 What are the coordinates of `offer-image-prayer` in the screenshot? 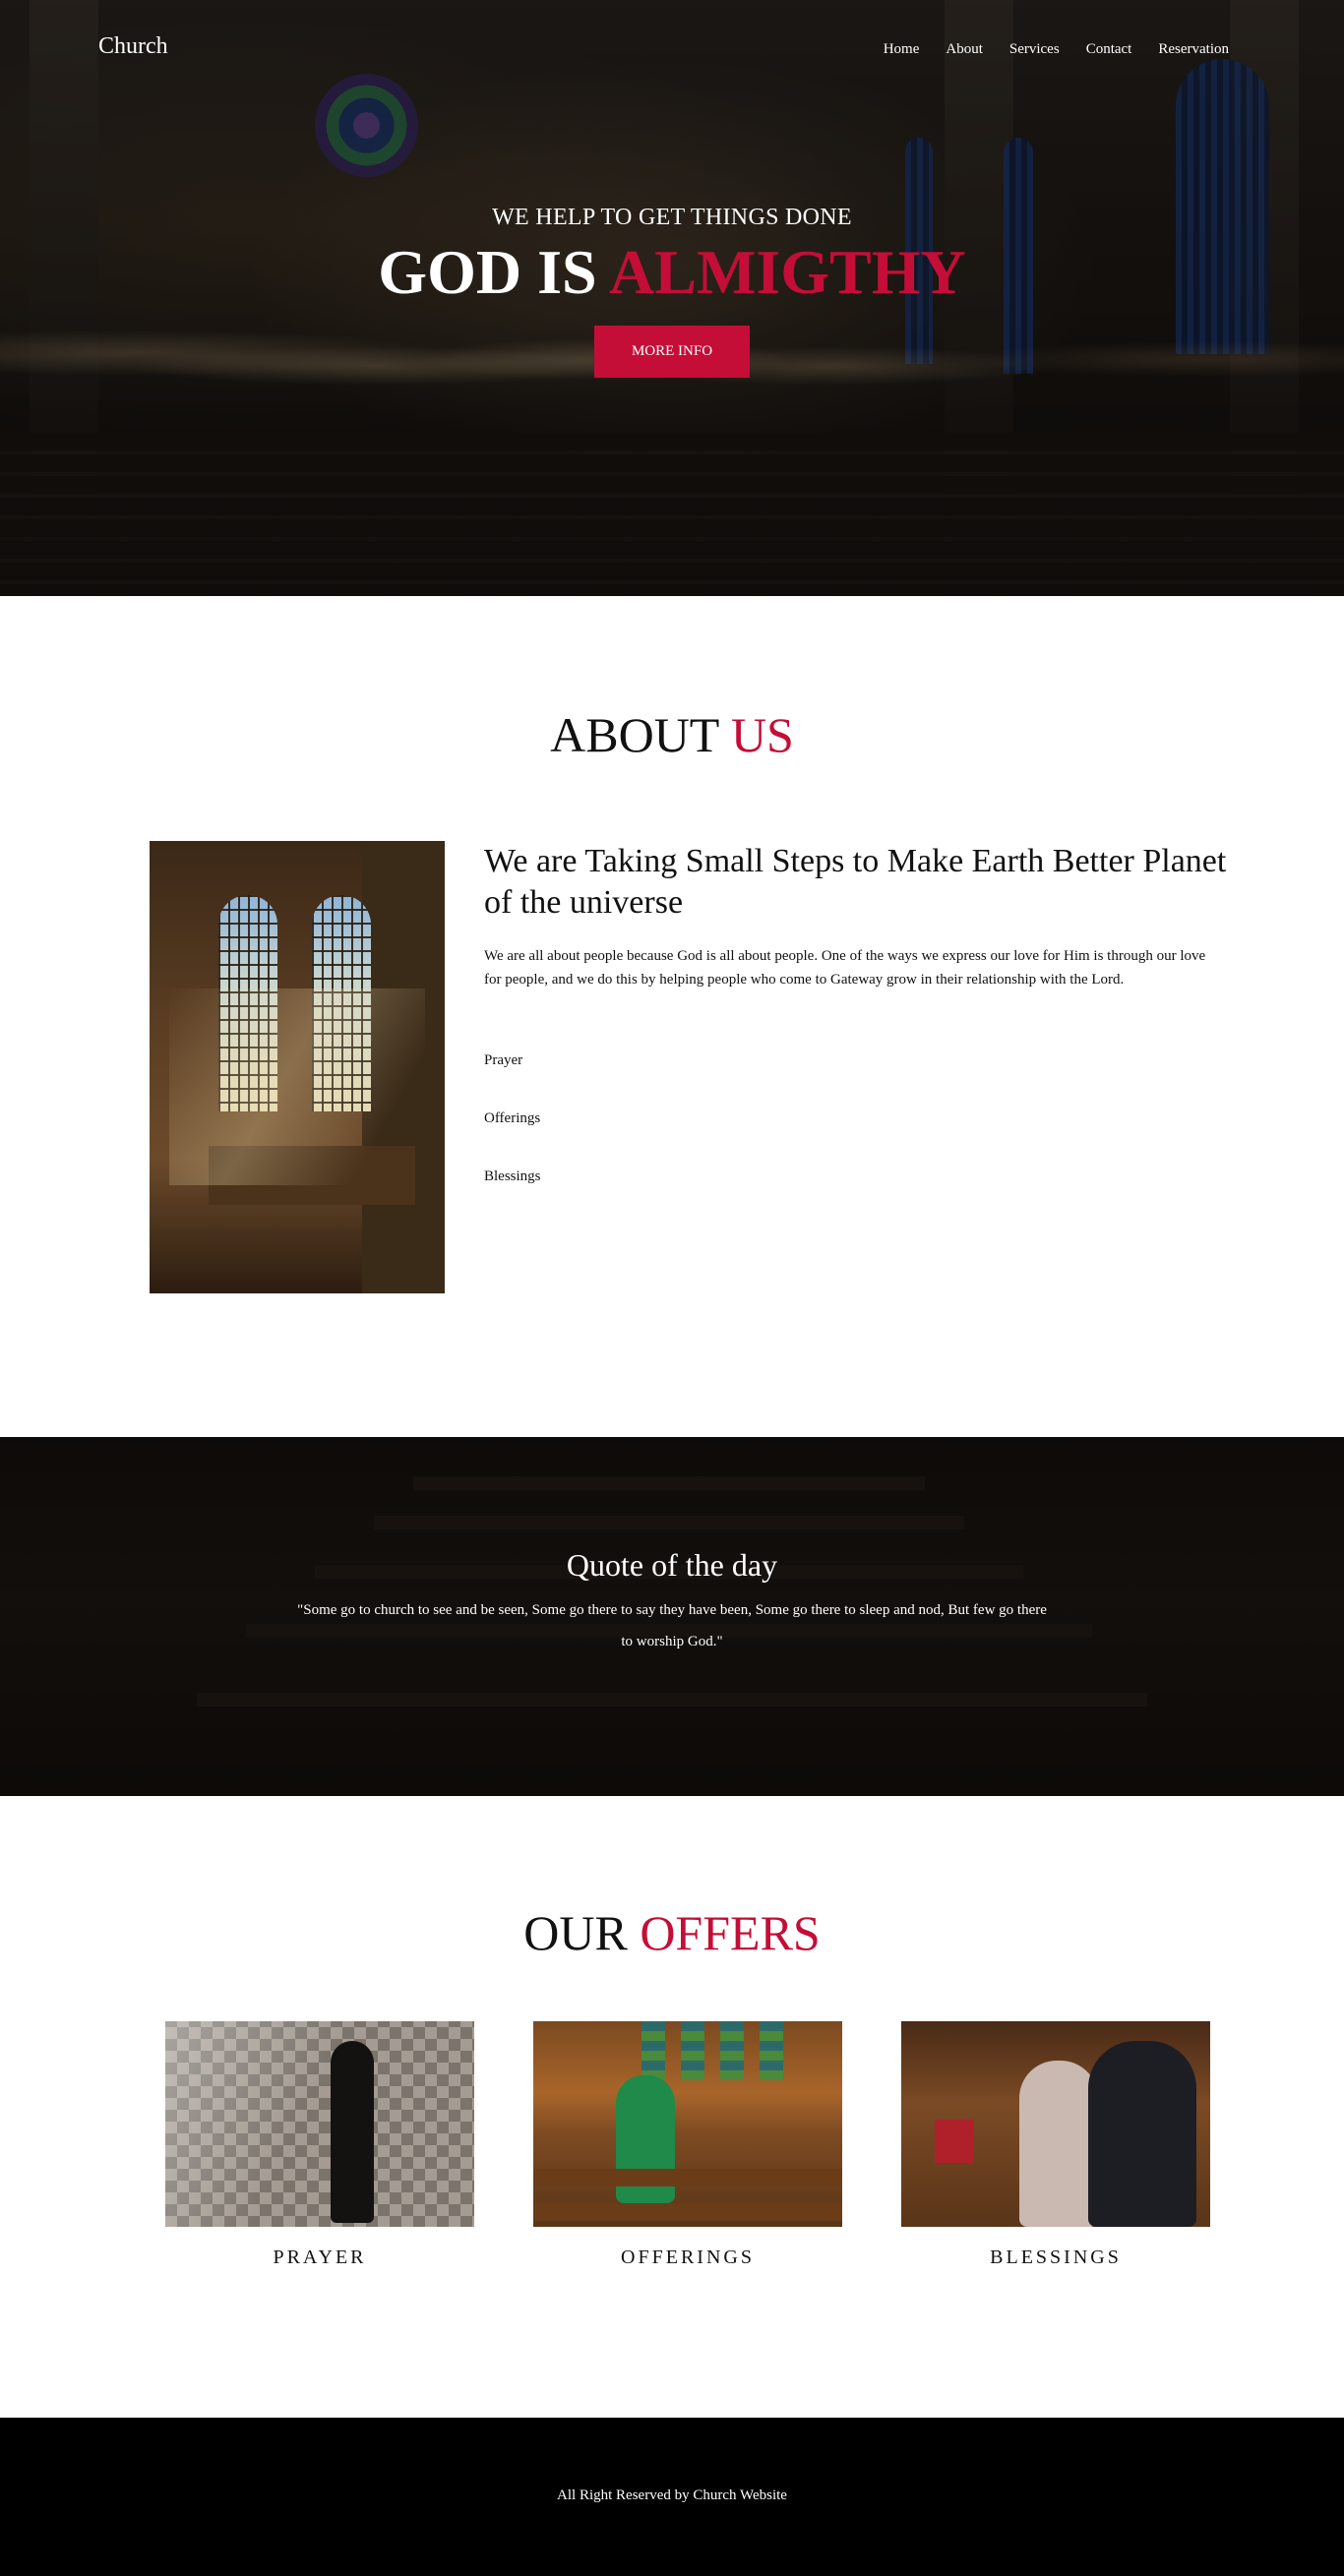 It's located at (319, 2124).